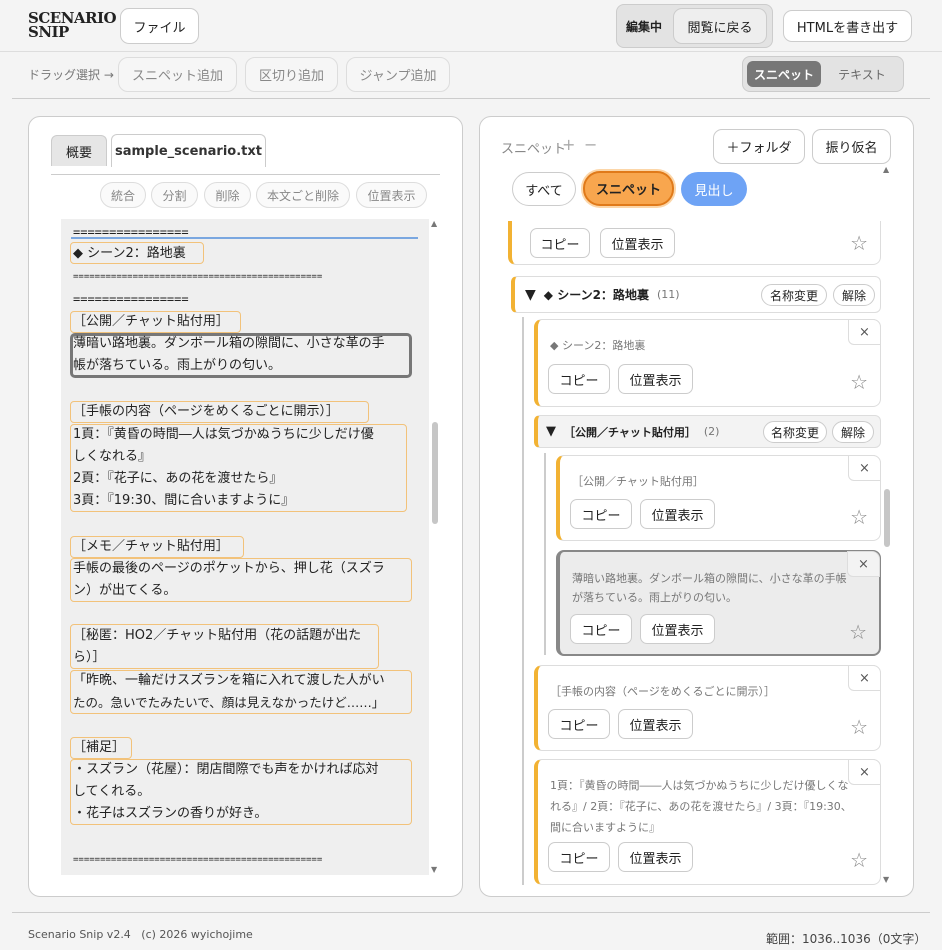 This screenshot has height=950, width=942. I want to click on add-divider-button: 区切り追加, so click(291, 74).